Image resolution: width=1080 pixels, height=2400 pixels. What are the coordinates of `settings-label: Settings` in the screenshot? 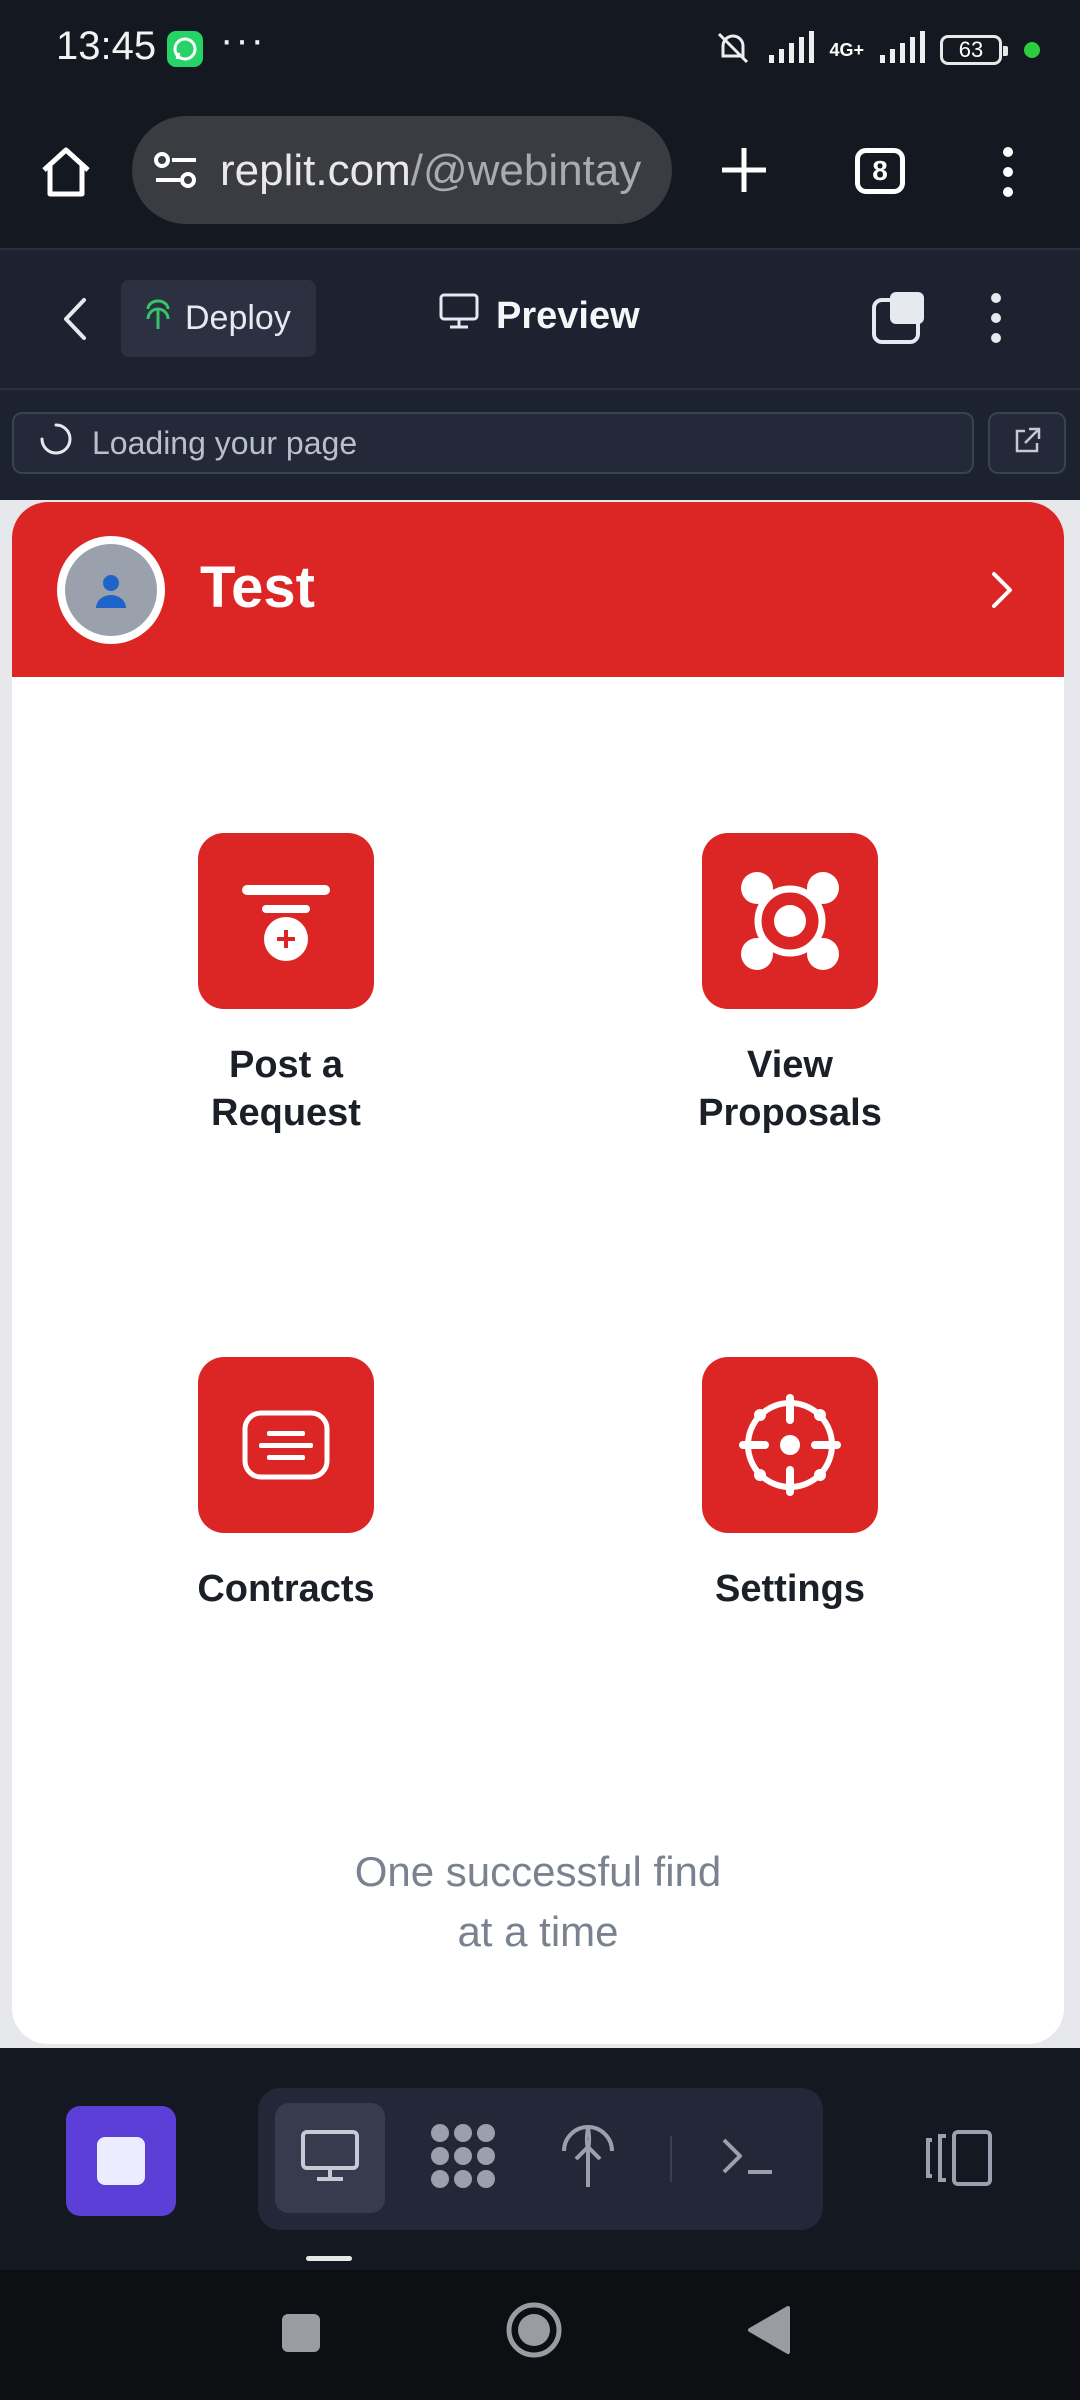 It's located at (790, 1589).